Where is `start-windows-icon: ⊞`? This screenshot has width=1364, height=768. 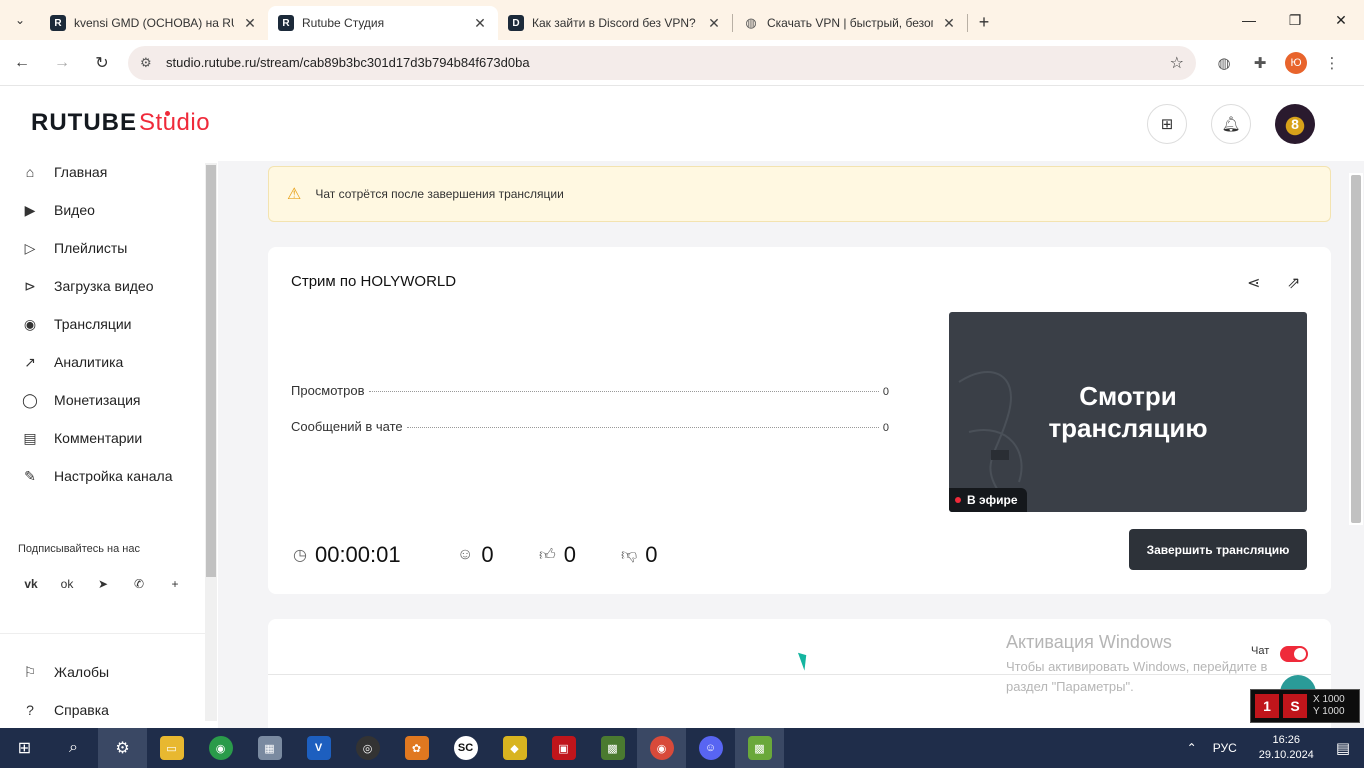 start-windows-icon: ⊞ is located at coordinates (24, 748).